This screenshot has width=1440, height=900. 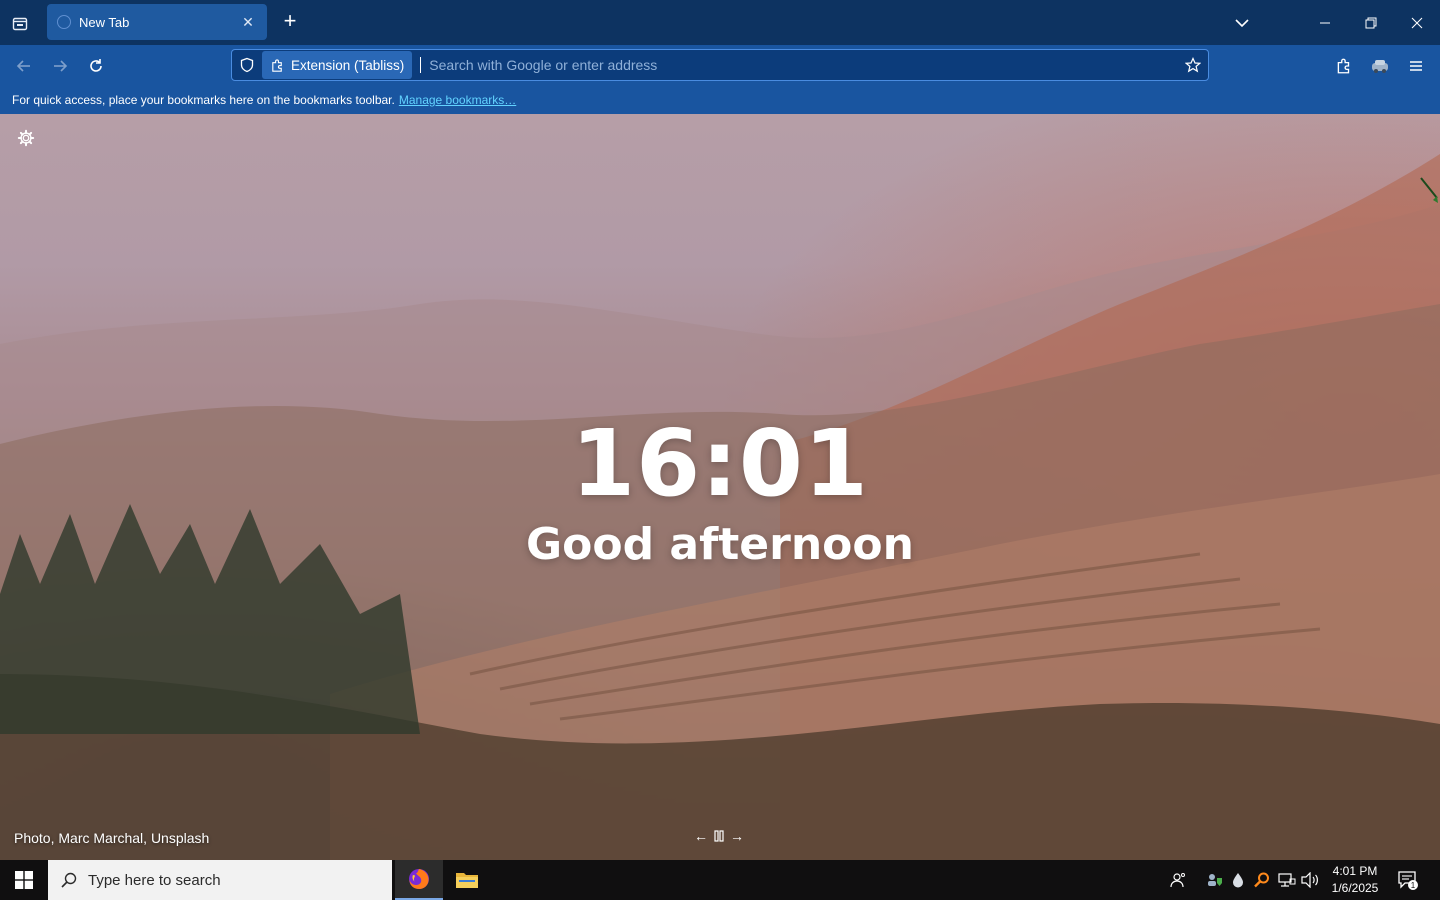 I want to click on resize-cursor-icon, so click(x=1429, y=190).